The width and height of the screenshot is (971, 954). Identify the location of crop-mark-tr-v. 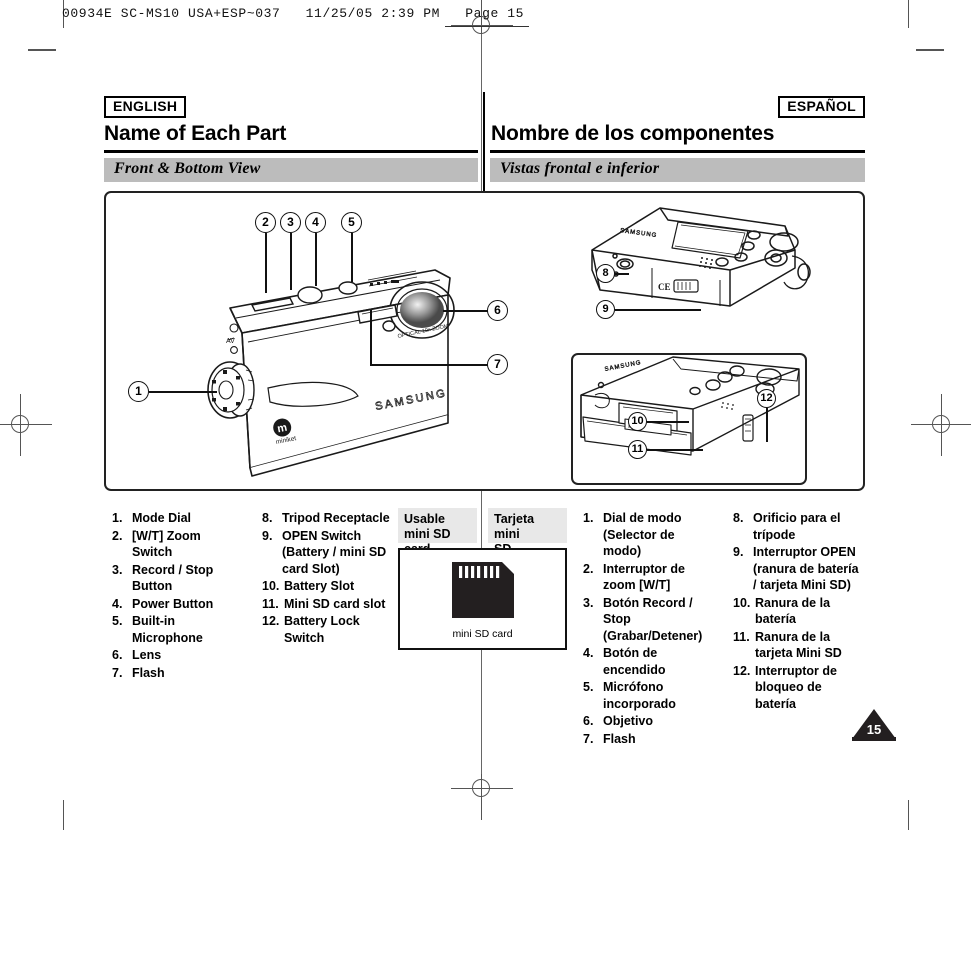
(908, 14).